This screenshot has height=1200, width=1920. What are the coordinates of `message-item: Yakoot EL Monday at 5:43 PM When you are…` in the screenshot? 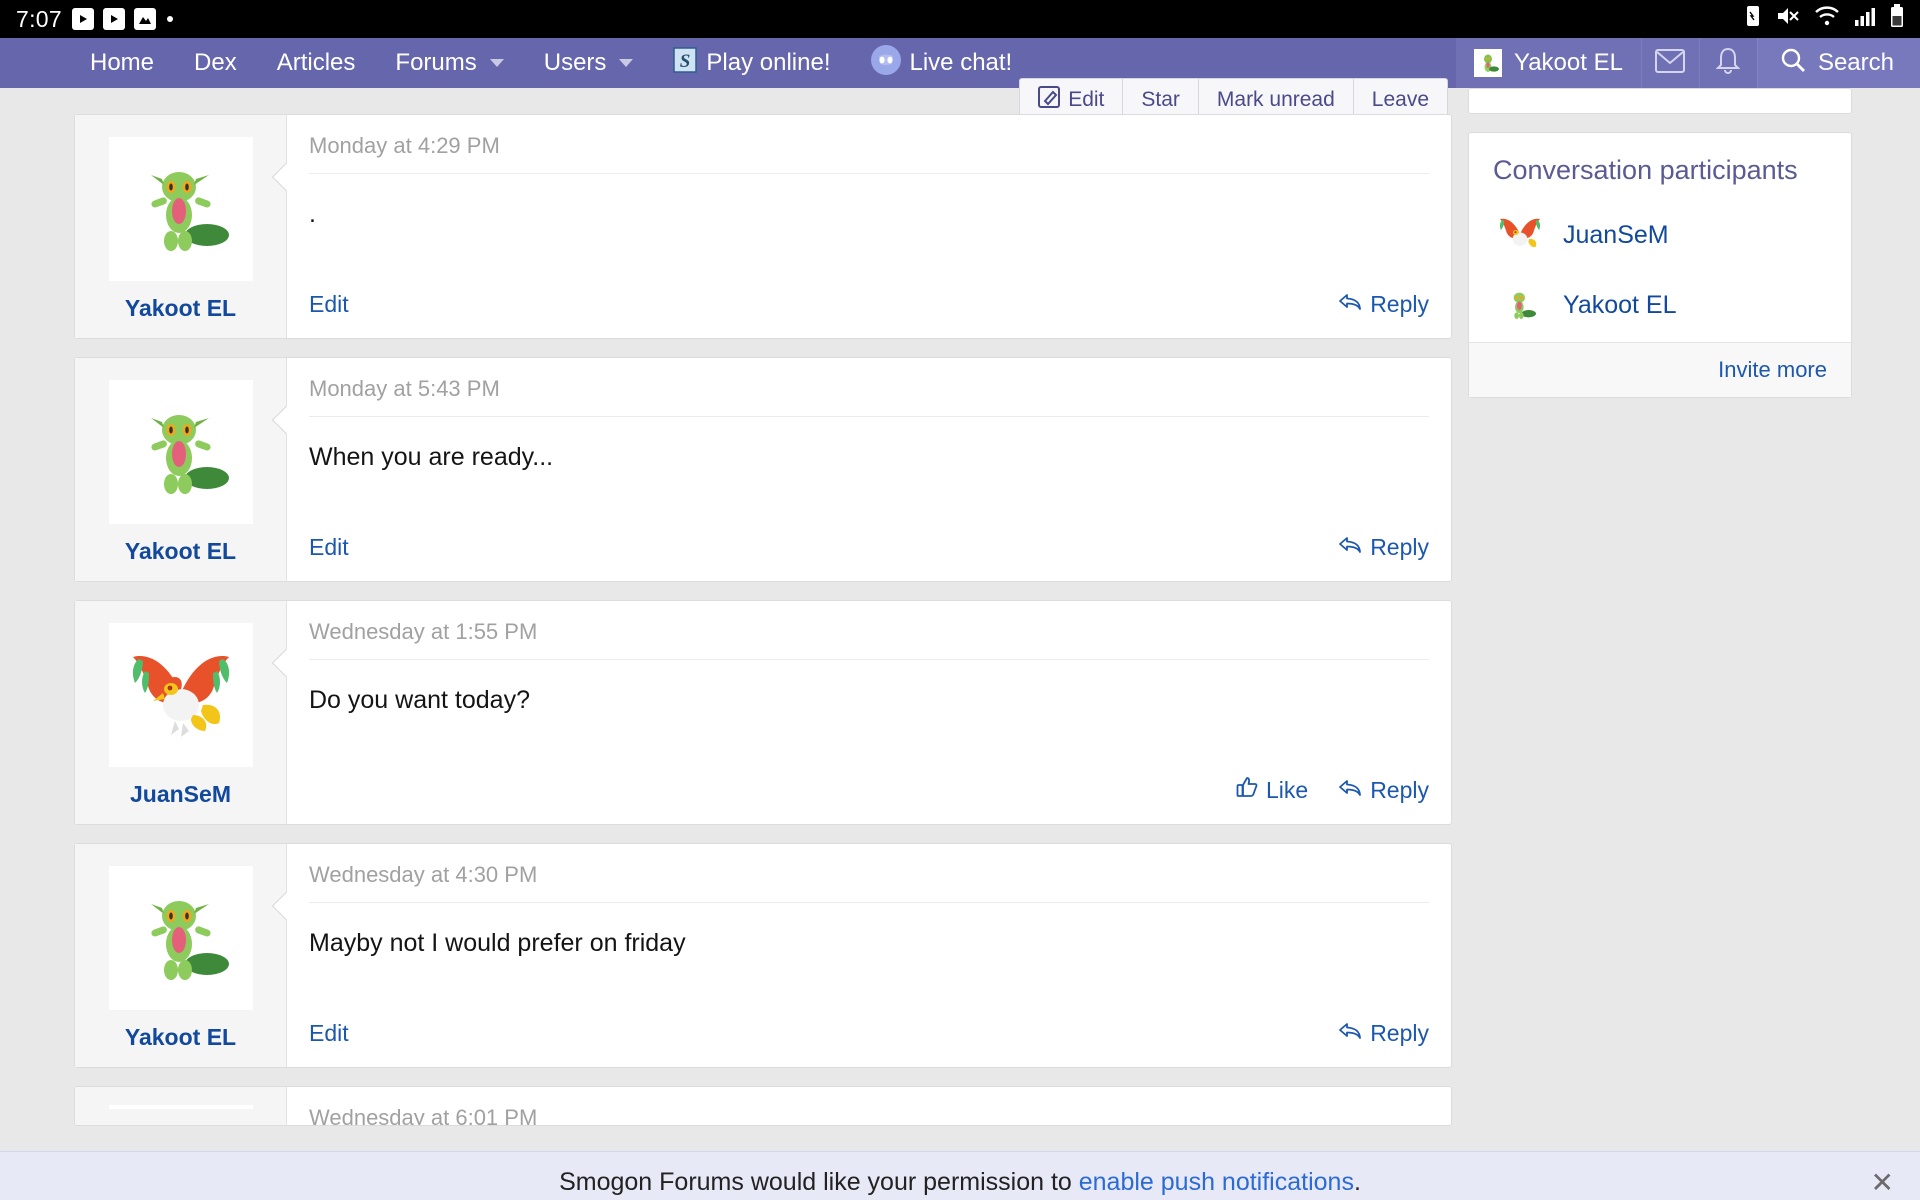 It's located at (763, 469).